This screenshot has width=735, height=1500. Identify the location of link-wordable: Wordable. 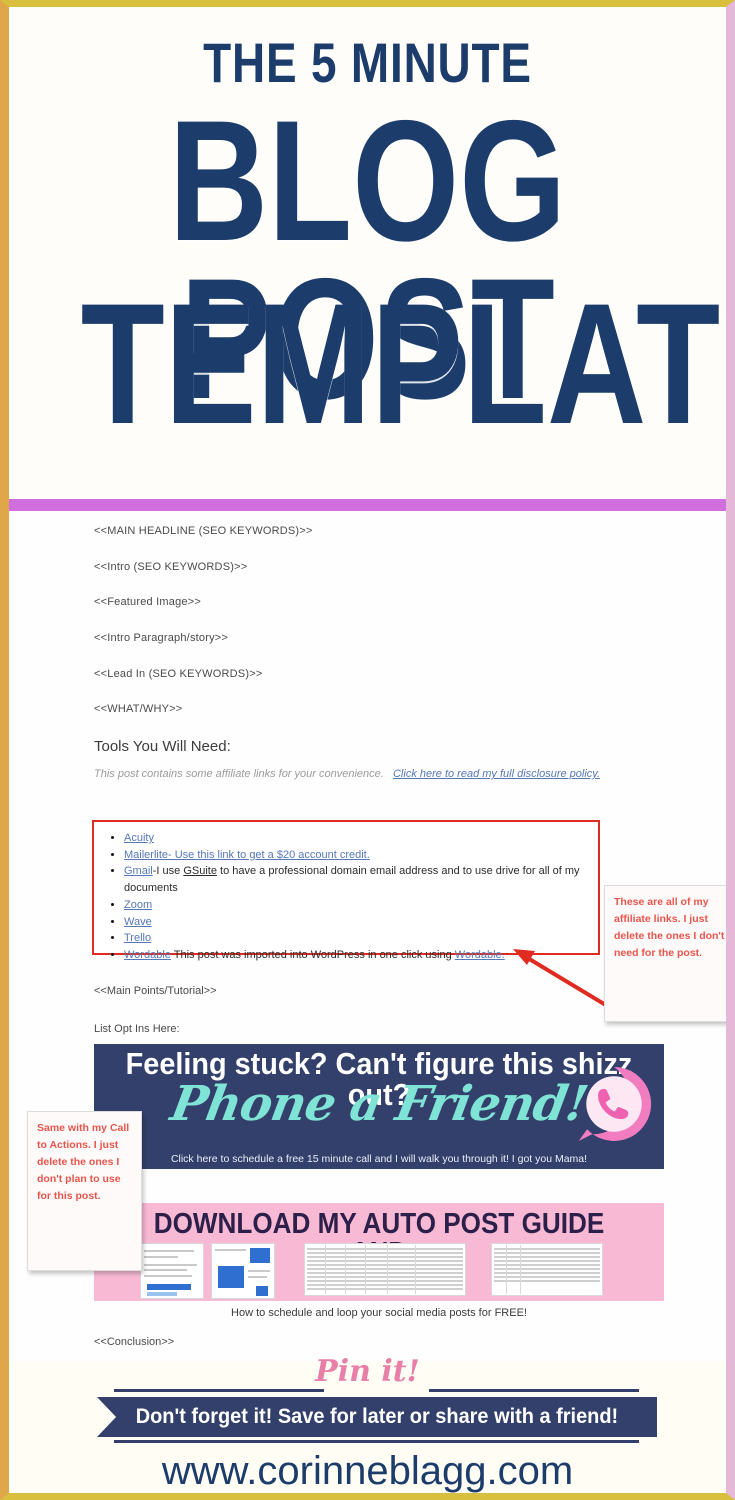
(147, 955).